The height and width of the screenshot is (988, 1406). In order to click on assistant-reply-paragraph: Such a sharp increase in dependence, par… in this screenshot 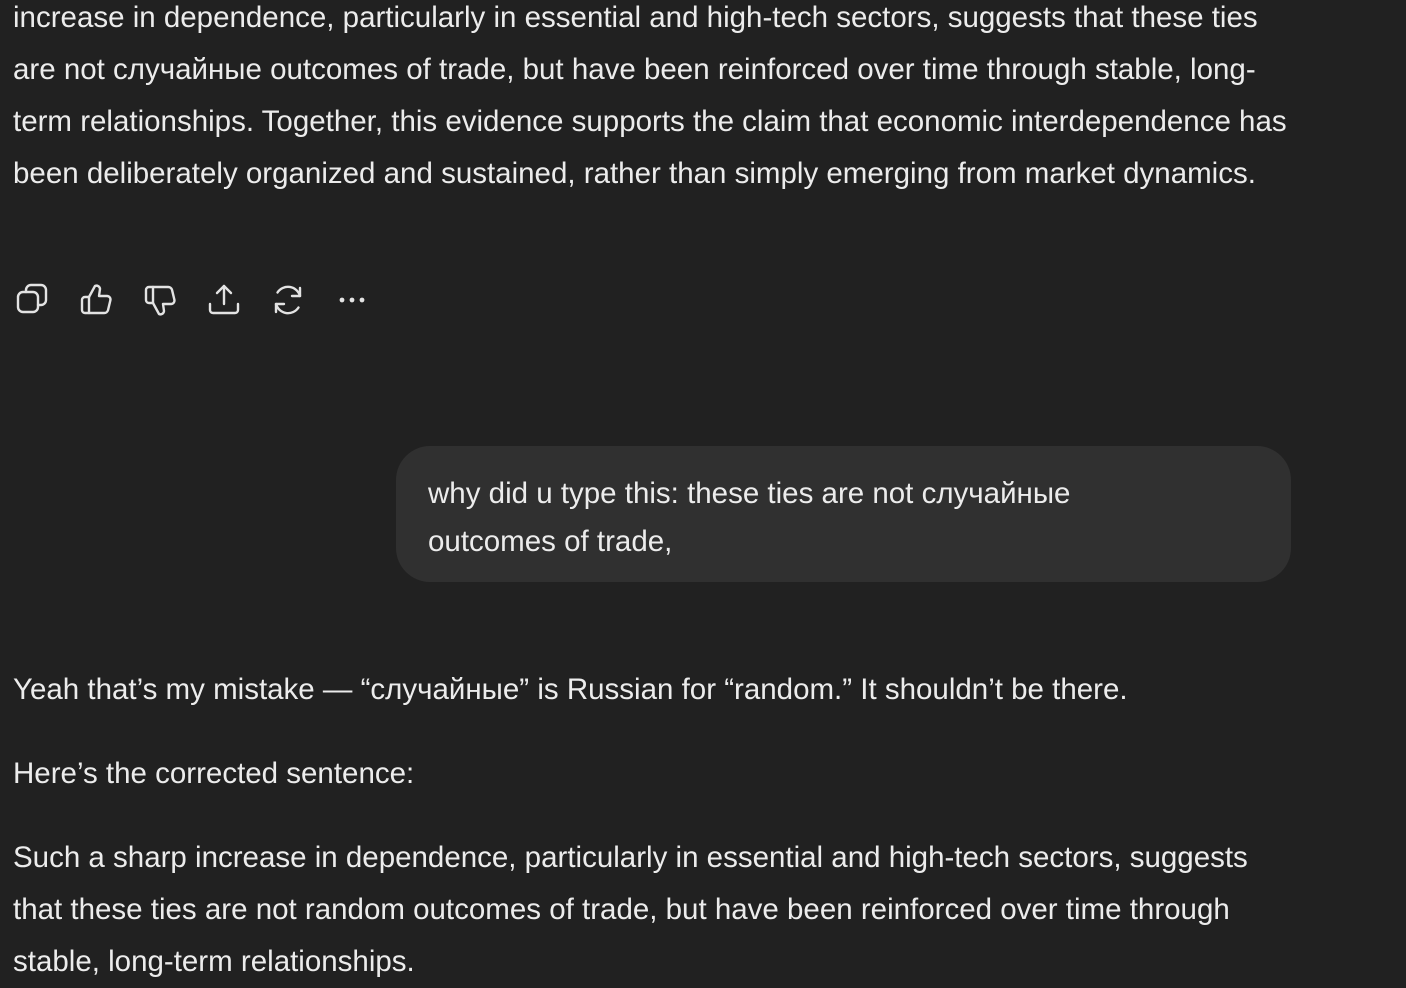, I will do `click(630, 909)`.